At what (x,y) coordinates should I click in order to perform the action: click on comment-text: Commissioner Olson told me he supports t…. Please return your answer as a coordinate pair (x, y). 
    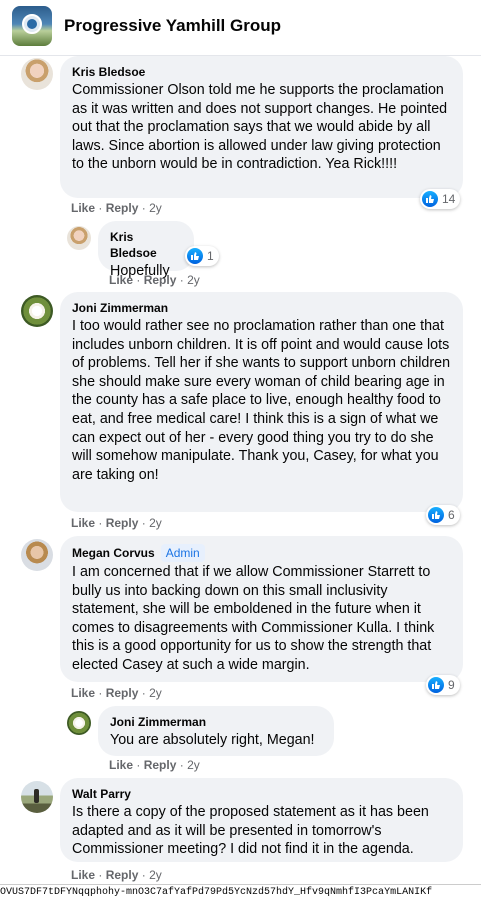
    Looking at the image, I should click on (260, 127).